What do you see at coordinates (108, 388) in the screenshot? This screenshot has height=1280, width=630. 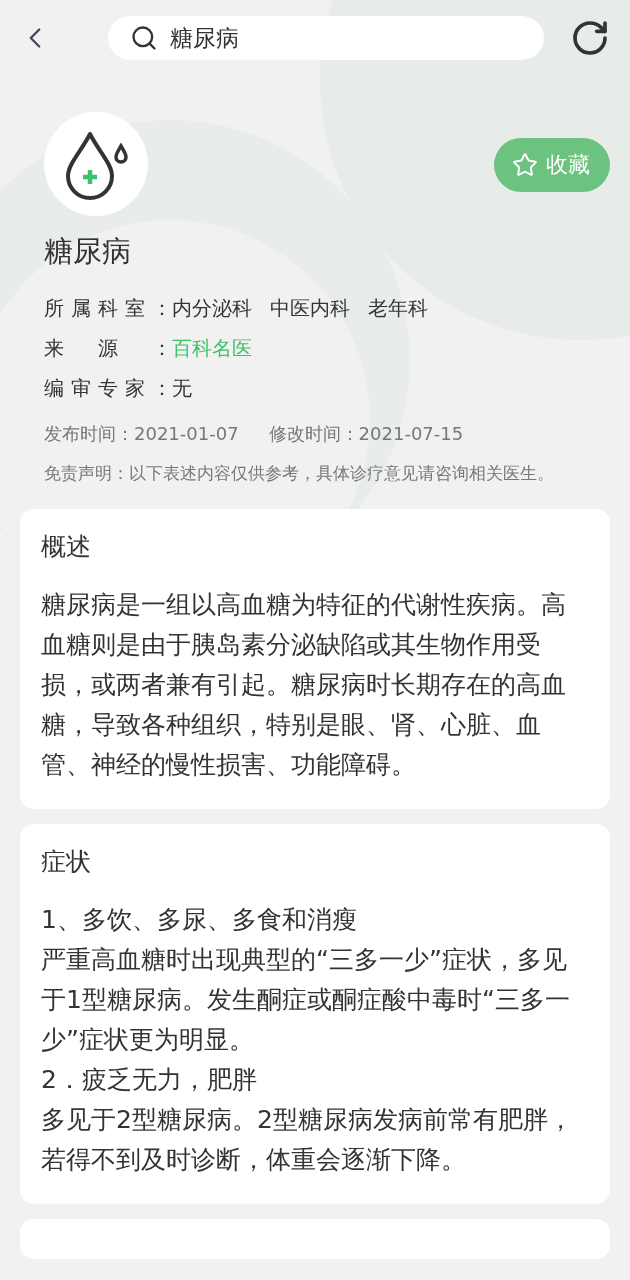 I see `meta-label: 编审专家：` at bounding box center [108, 388].